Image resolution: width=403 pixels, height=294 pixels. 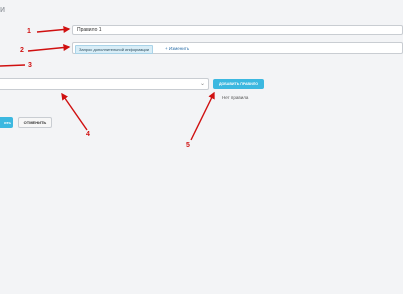 What do you see at coordinates (22, 50) in the screenshot?
I see `callout-2: 2` at bounding box center [22, 50].